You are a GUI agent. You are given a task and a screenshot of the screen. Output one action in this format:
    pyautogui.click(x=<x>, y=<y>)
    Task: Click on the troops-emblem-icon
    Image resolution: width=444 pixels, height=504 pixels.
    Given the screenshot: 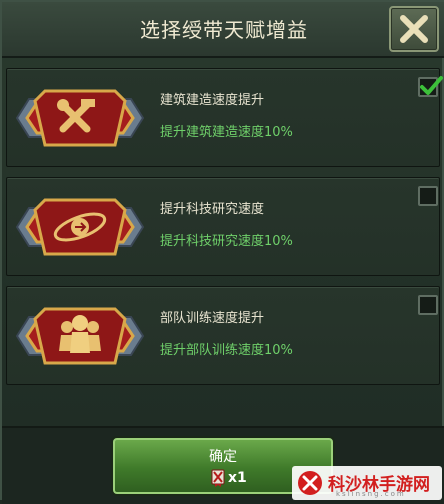 What is the action you would take?
    pyautogui.click(x=80, y=336)
    